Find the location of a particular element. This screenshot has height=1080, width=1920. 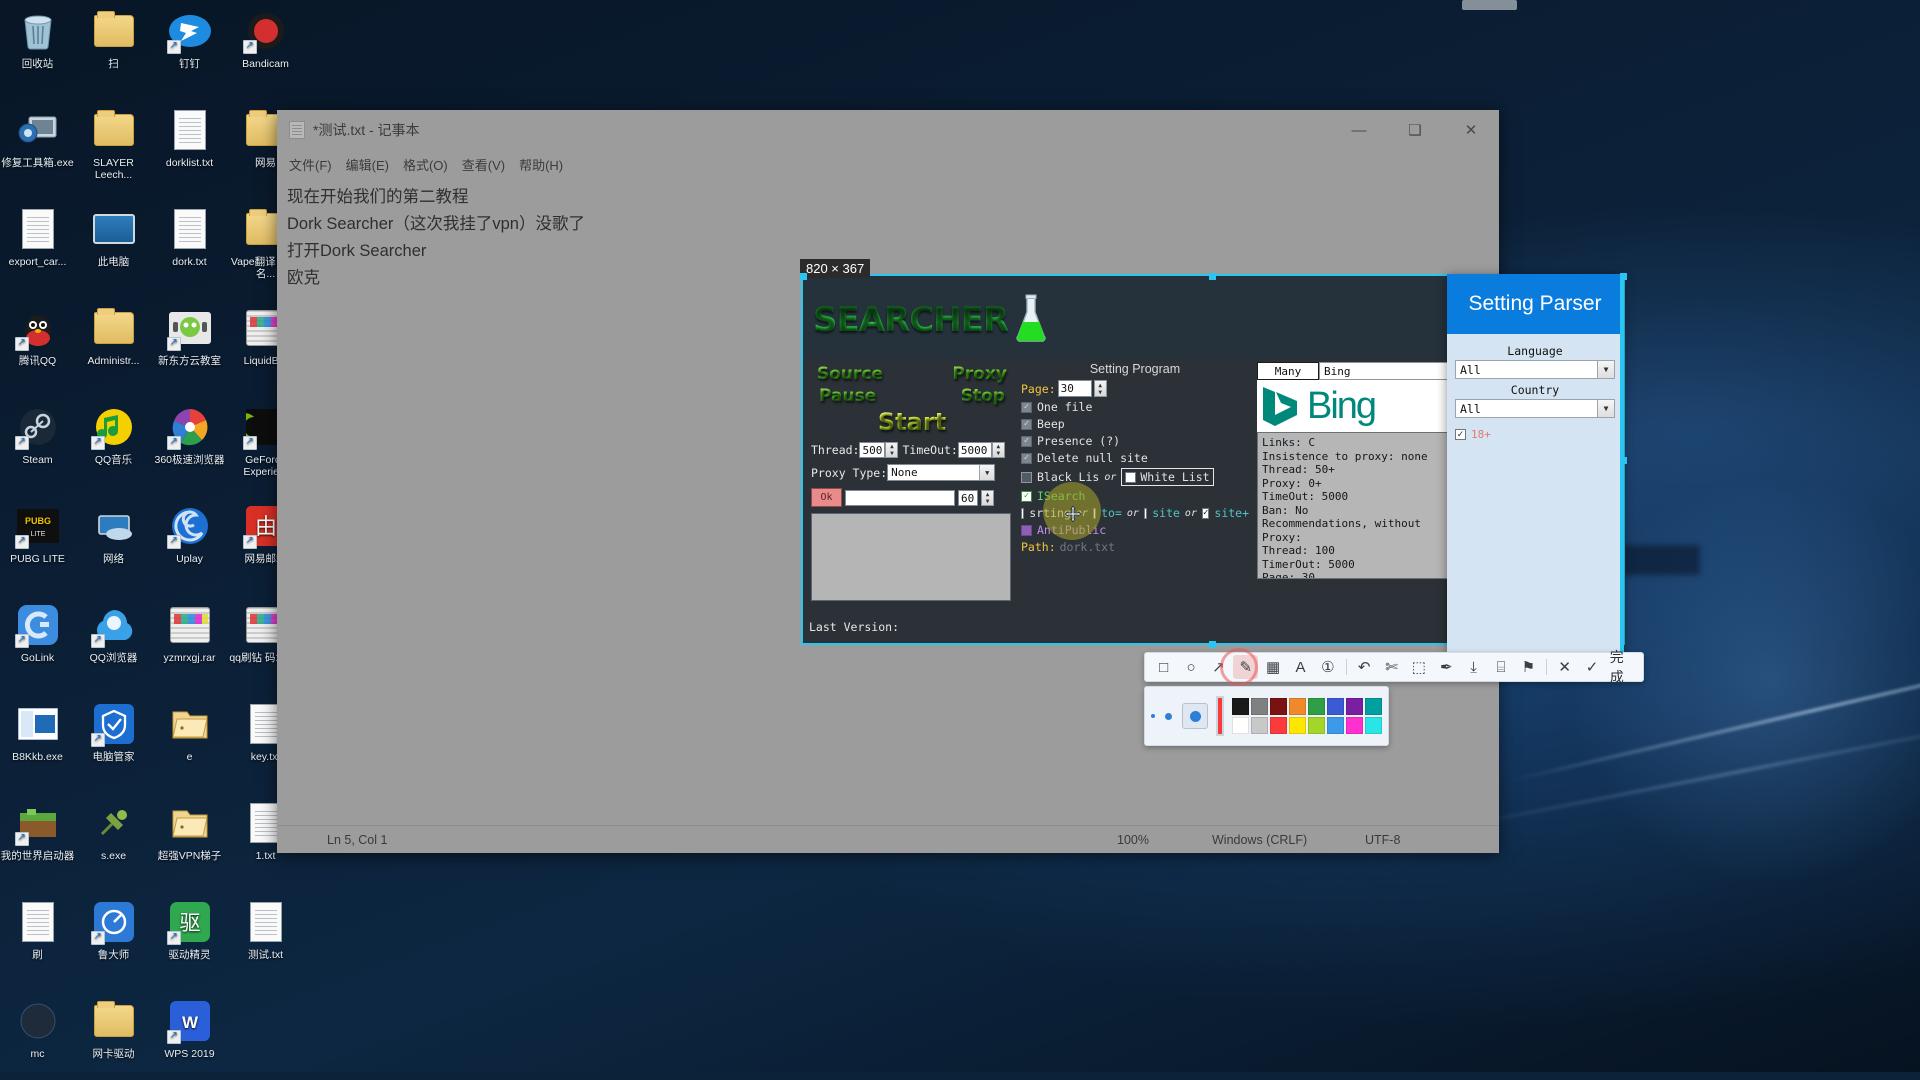

notepad-titlebar: *测试.txt - 记事本 — ❑ ✕ is located at coordinates (888, 130).